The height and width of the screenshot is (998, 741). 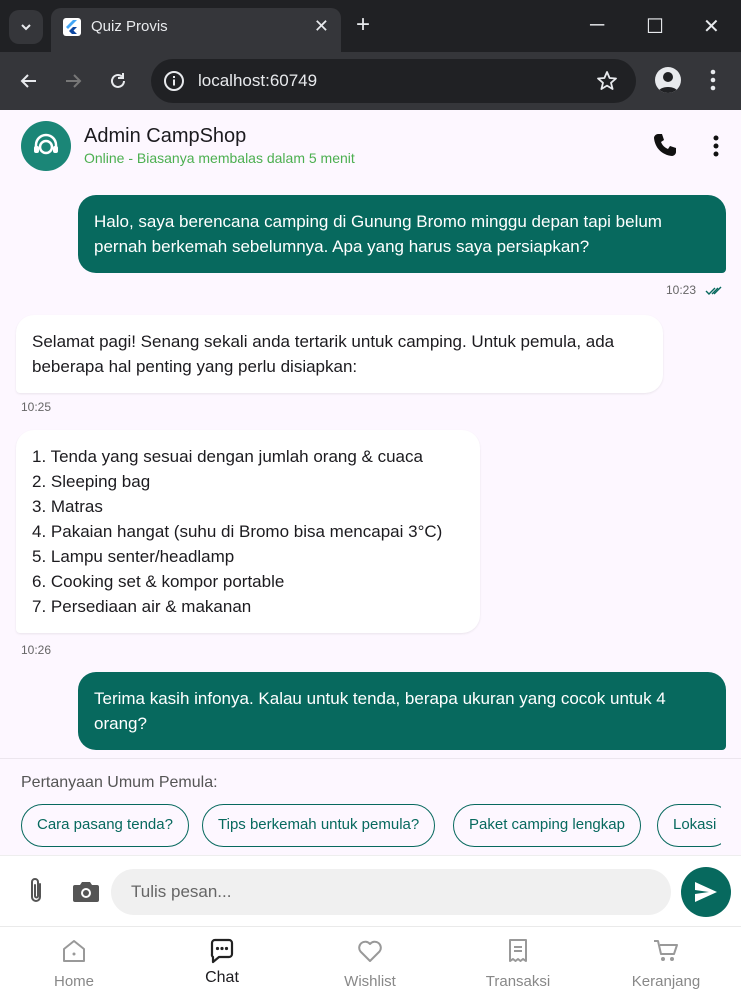 I want to click on chip-paket-camping: Paket camping lengkap, so click(x=547, y=825).